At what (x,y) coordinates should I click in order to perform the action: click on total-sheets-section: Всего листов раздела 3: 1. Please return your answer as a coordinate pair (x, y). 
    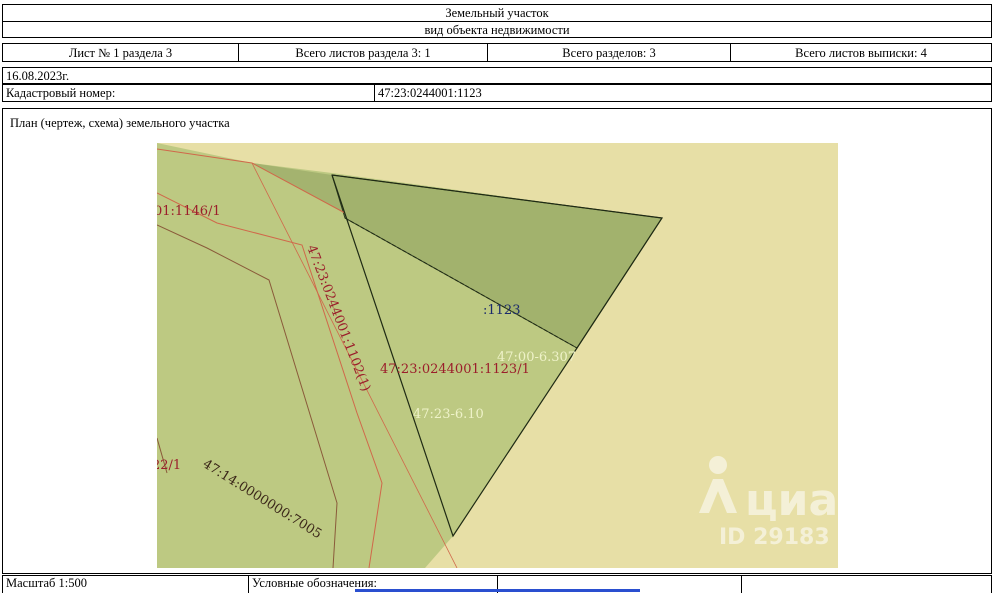
    Looking at the image, I should click on (363, 52).